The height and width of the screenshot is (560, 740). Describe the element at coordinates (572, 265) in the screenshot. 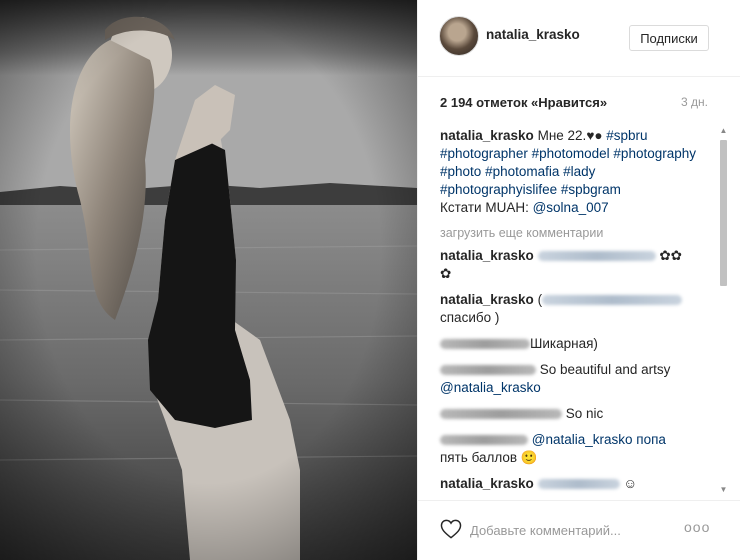

I see `comment: natalia_krasko ✿✿ ✿` at that location.